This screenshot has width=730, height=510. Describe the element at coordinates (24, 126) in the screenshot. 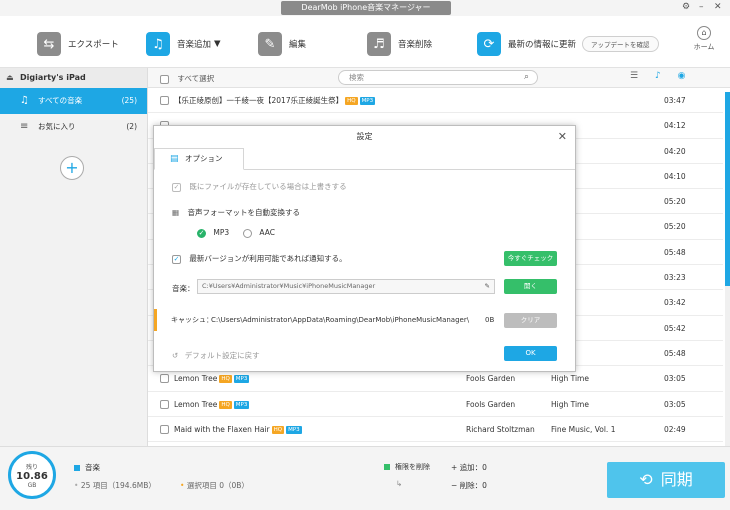

I see `playlist-icon: ≡` at that location.